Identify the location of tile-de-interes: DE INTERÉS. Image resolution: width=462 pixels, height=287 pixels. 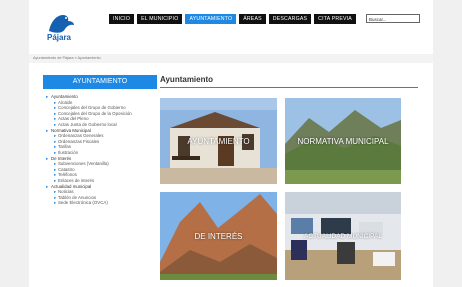
(218, 236).